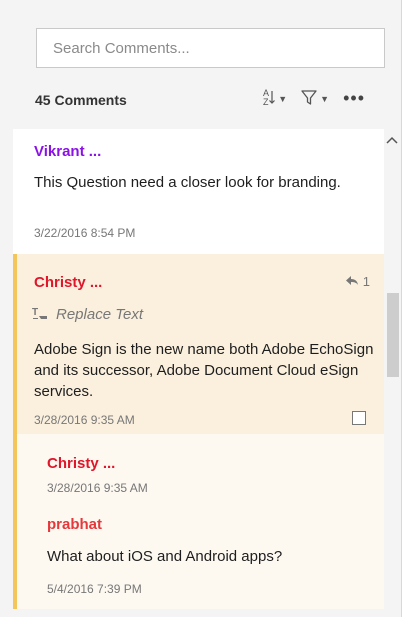 Image resolution: width=402 pixels, height=617 pixels. Describe the element at coordinates (85, 233) in the screenshot. I see `comment-timestamp: 3/22/2016 8:54 PM` at that location.